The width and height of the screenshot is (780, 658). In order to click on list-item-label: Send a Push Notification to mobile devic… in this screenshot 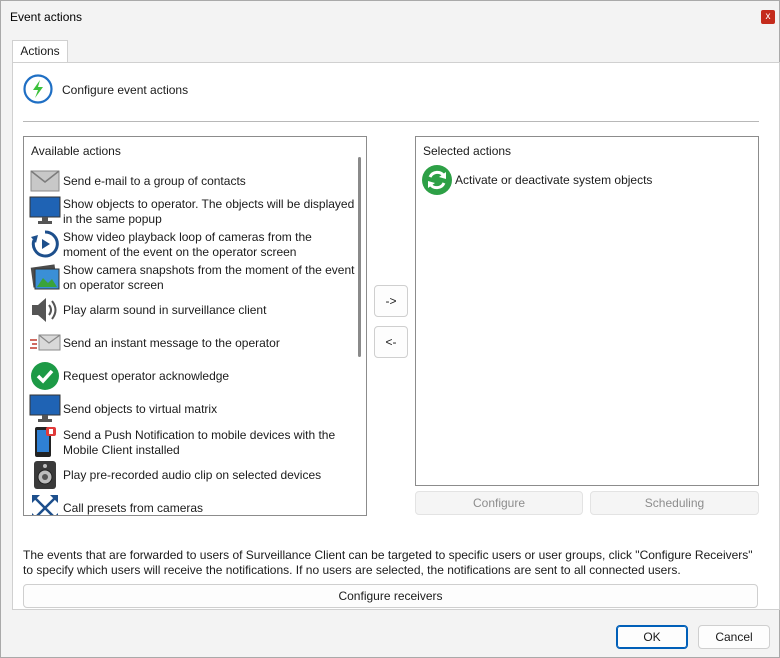, I will do `click(199, 442)`.